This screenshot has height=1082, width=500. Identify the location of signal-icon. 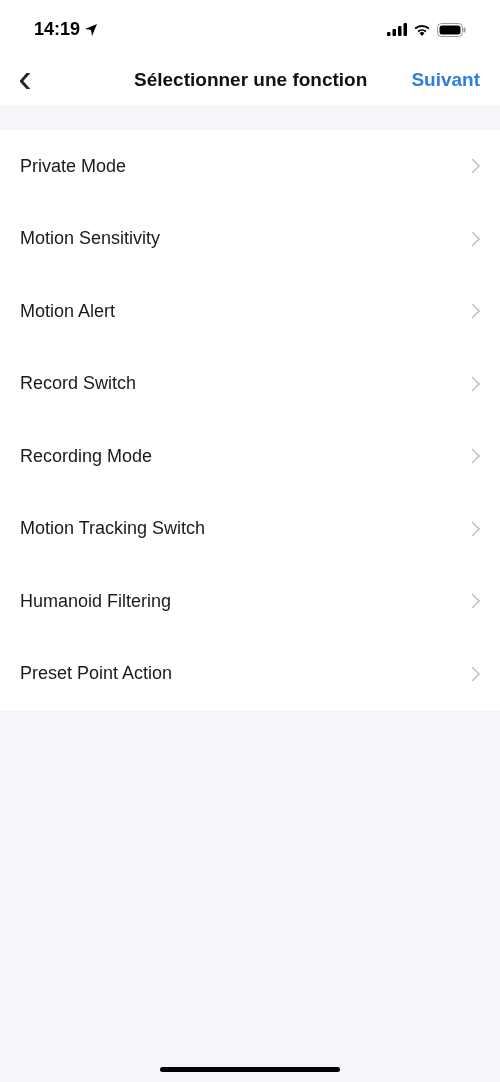
(397, 29).